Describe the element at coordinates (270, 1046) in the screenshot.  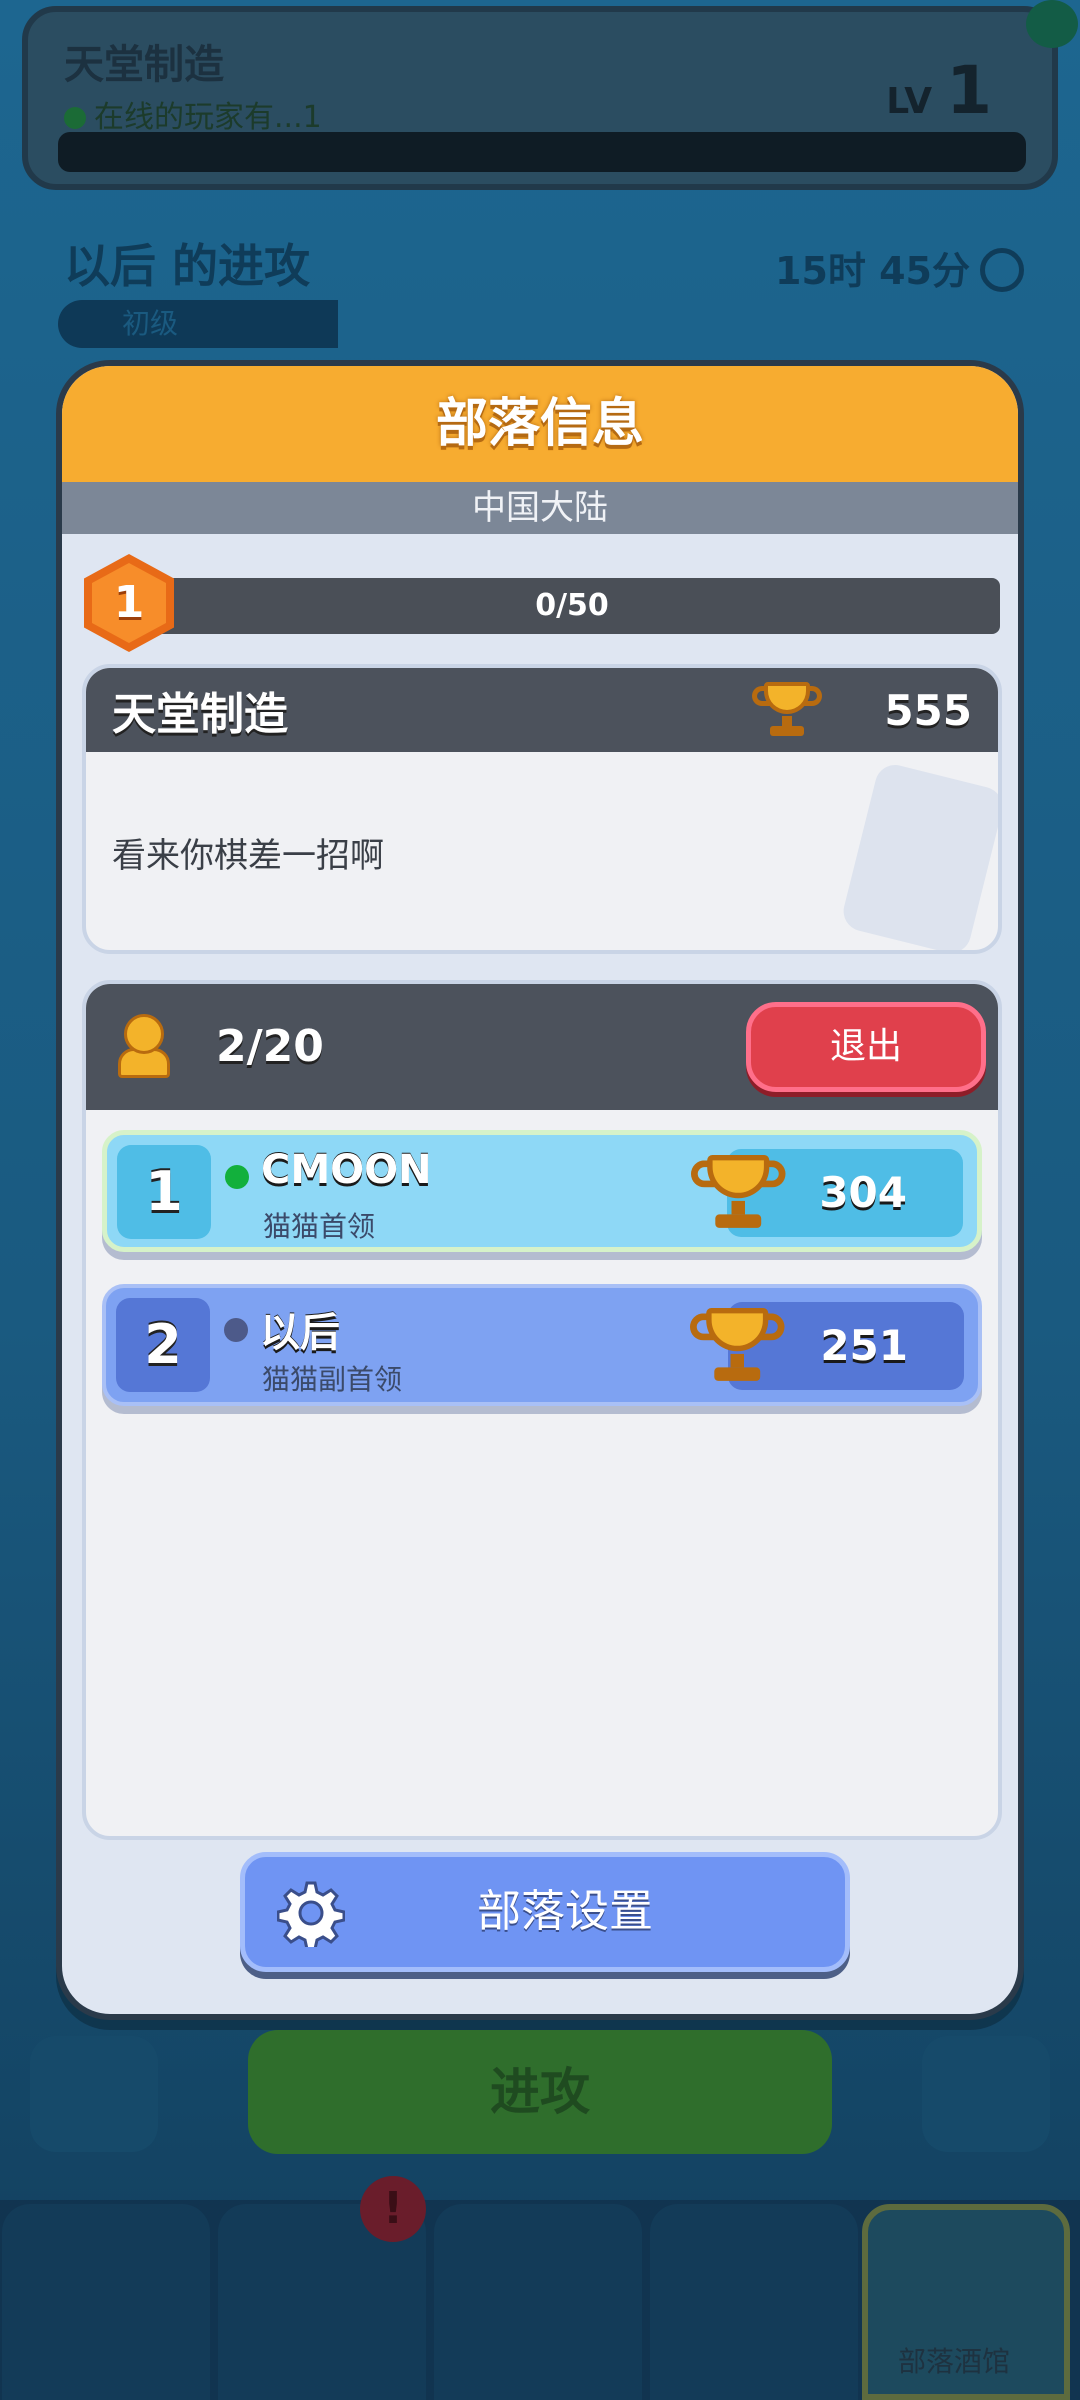
I see `member-count: 2/20` at that location.